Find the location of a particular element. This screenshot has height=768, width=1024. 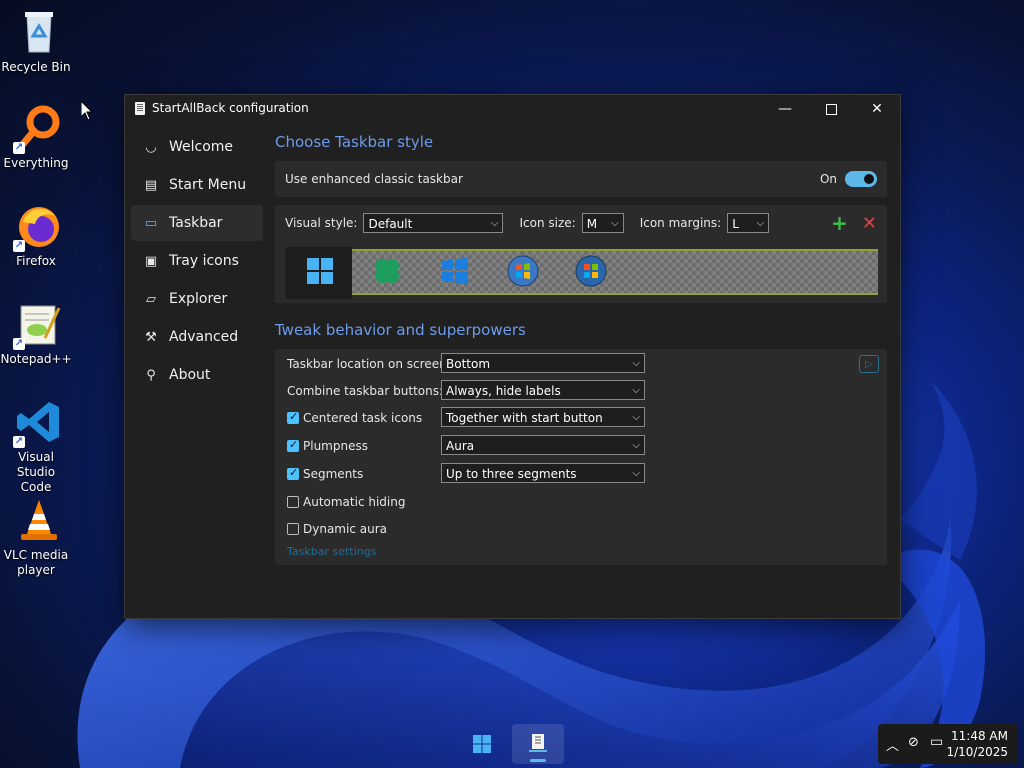

plumpness-select: Aura ⌵ is located at coordinates (543, 445).